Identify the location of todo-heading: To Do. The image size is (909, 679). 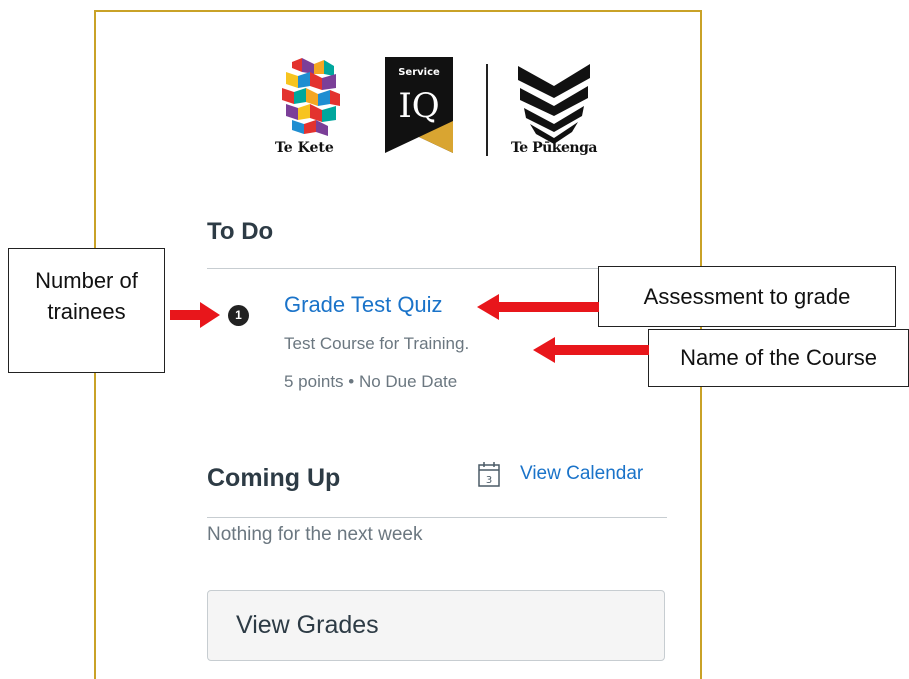
(240, 231).